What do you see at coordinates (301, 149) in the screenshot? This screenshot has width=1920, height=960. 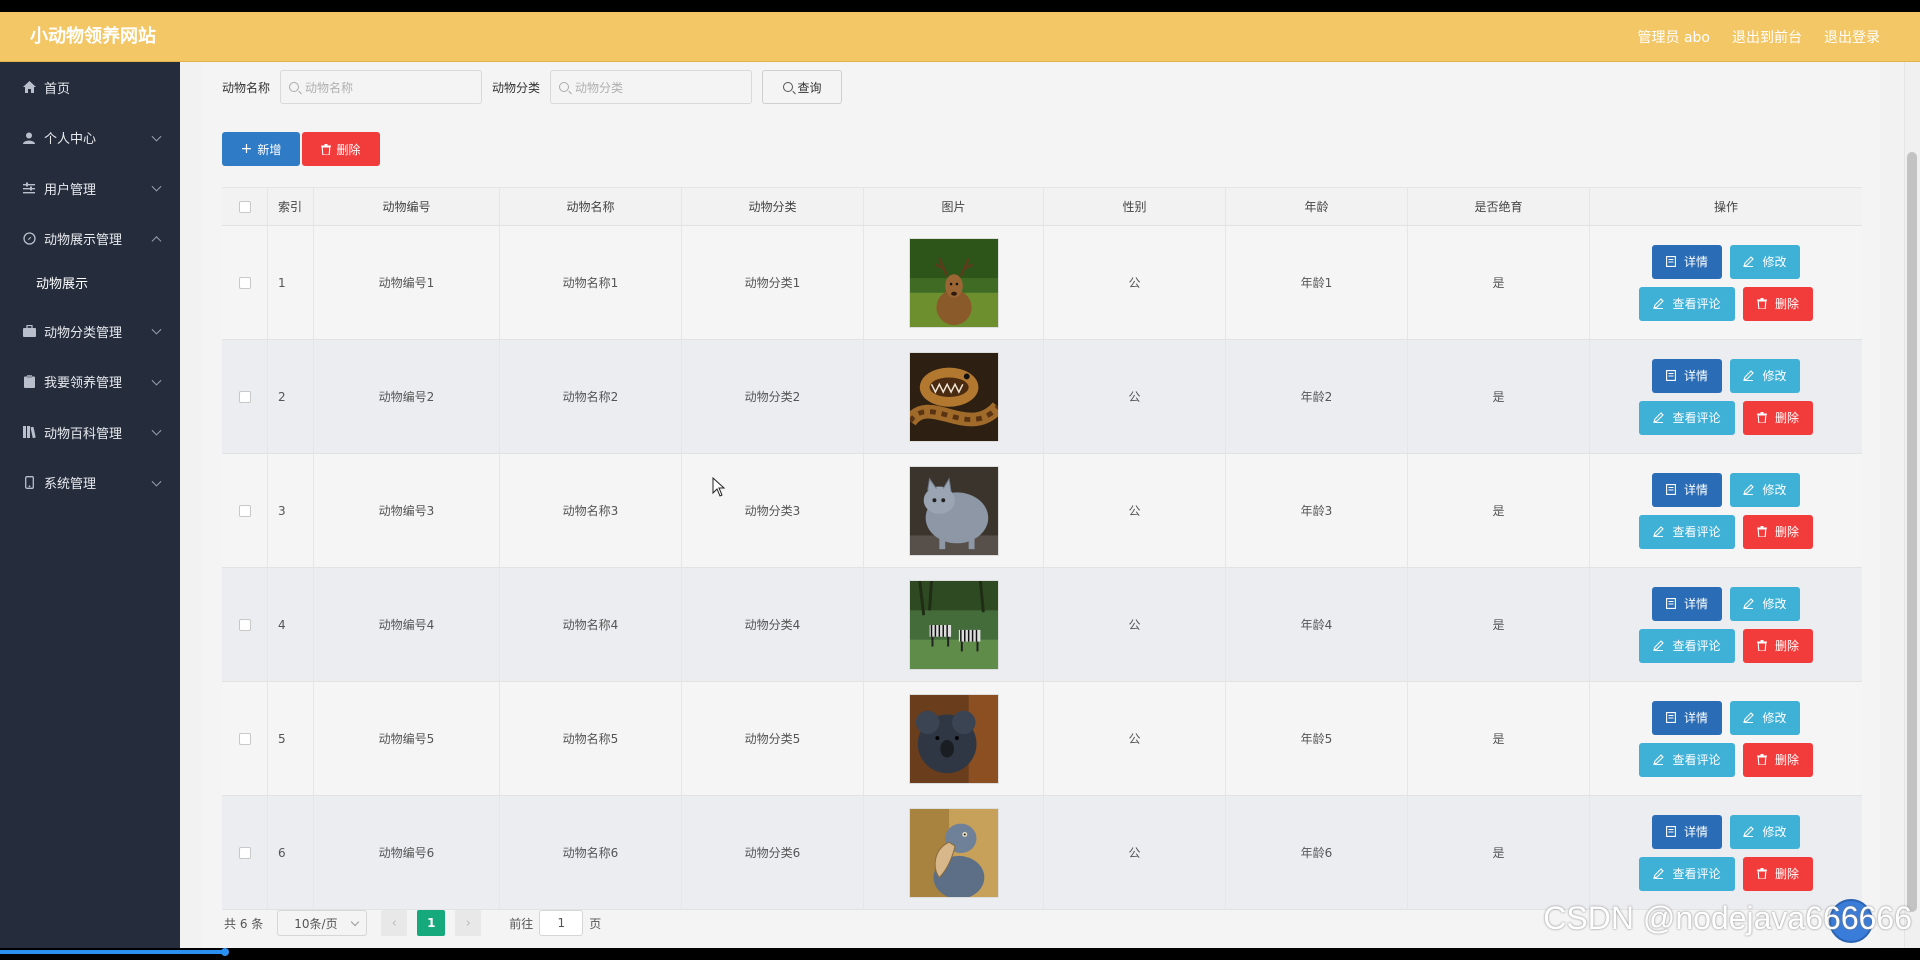 I see `action-bar: + 新增 删除` at bounding box center [301, 149].